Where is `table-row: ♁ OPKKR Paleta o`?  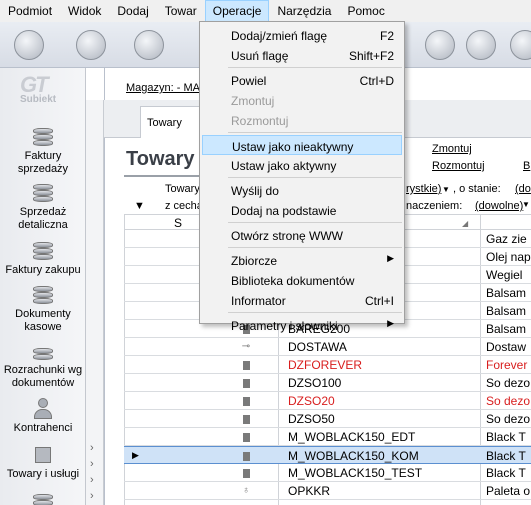
table-row: ♁ OPKKR Paleta o is located at coordinates (327, 491).